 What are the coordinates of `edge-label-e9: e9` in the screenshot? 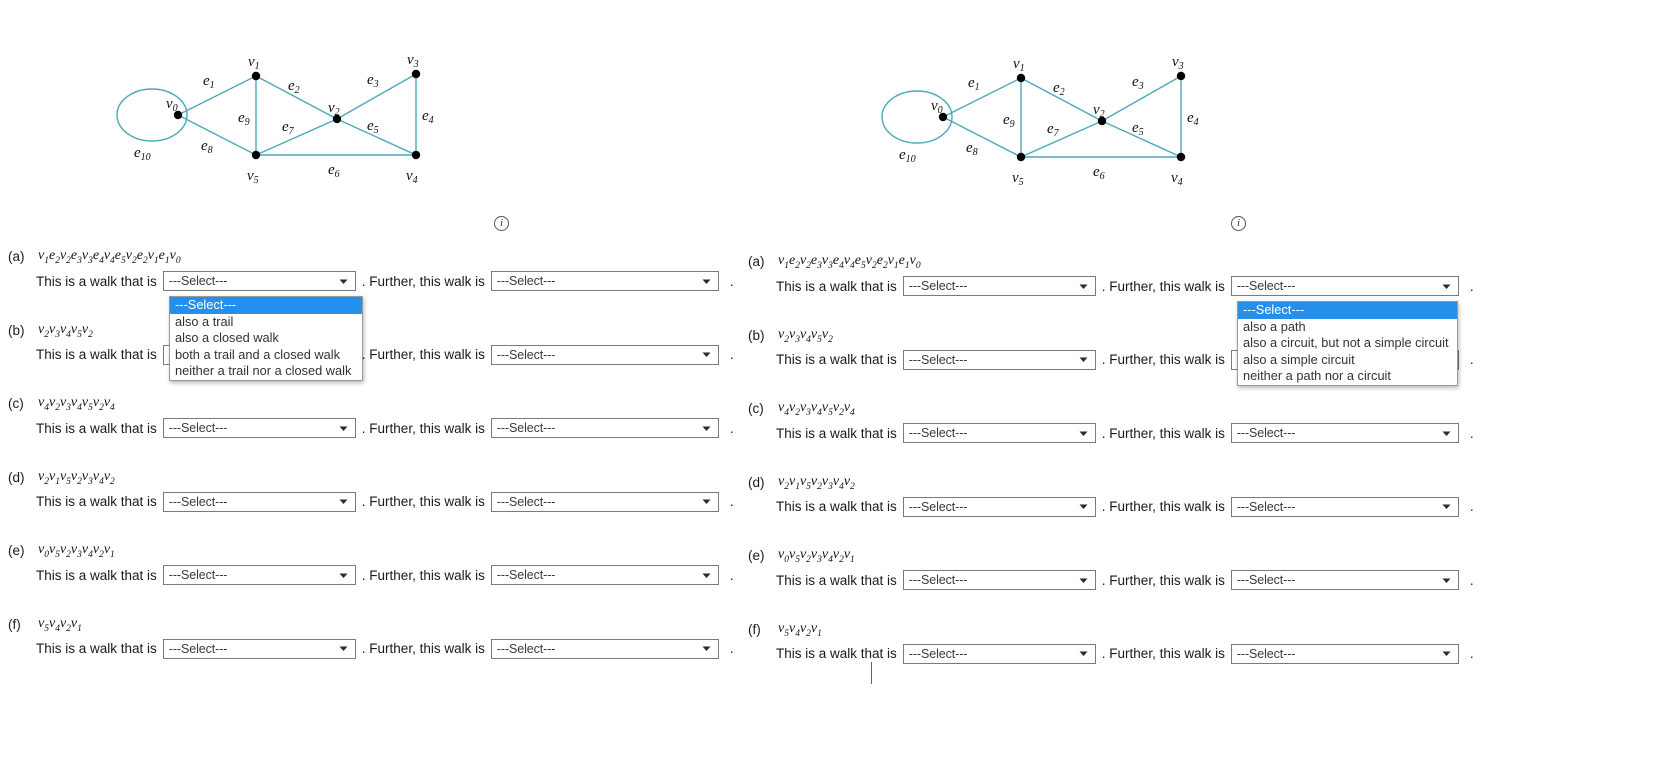 It's located at (244, 119).